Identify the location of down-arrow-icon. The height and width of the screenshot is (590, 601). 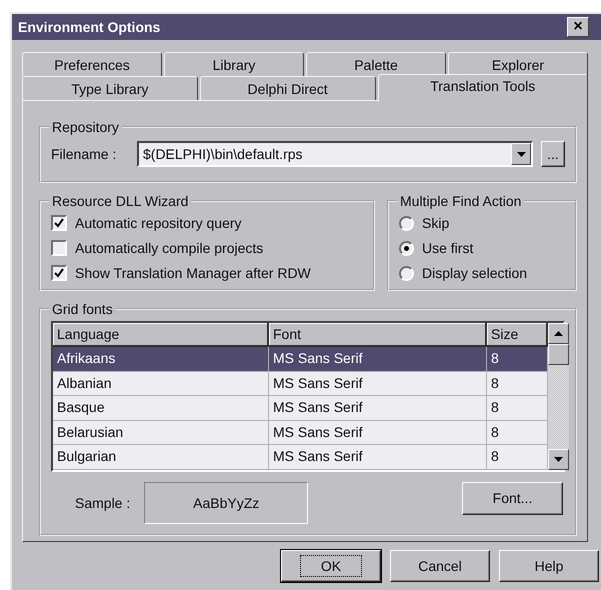
(558, 459).